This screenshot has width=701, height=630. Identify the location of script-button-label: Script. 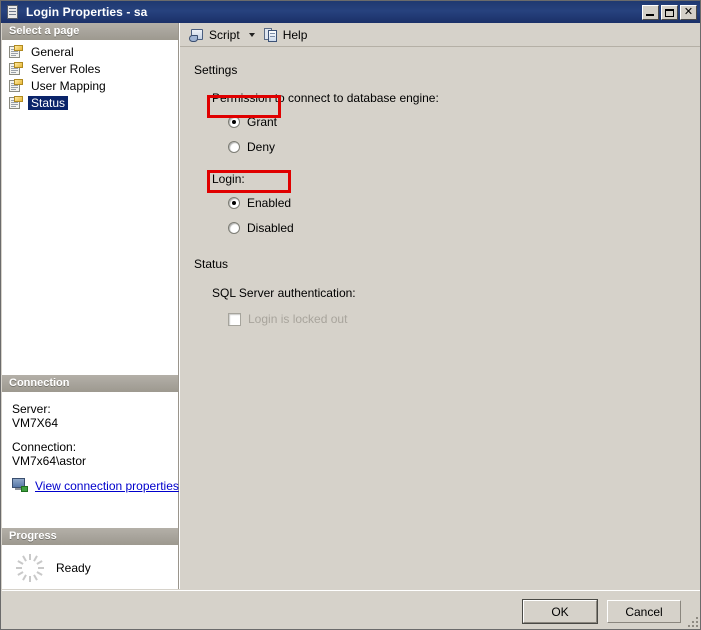
(224, 34).